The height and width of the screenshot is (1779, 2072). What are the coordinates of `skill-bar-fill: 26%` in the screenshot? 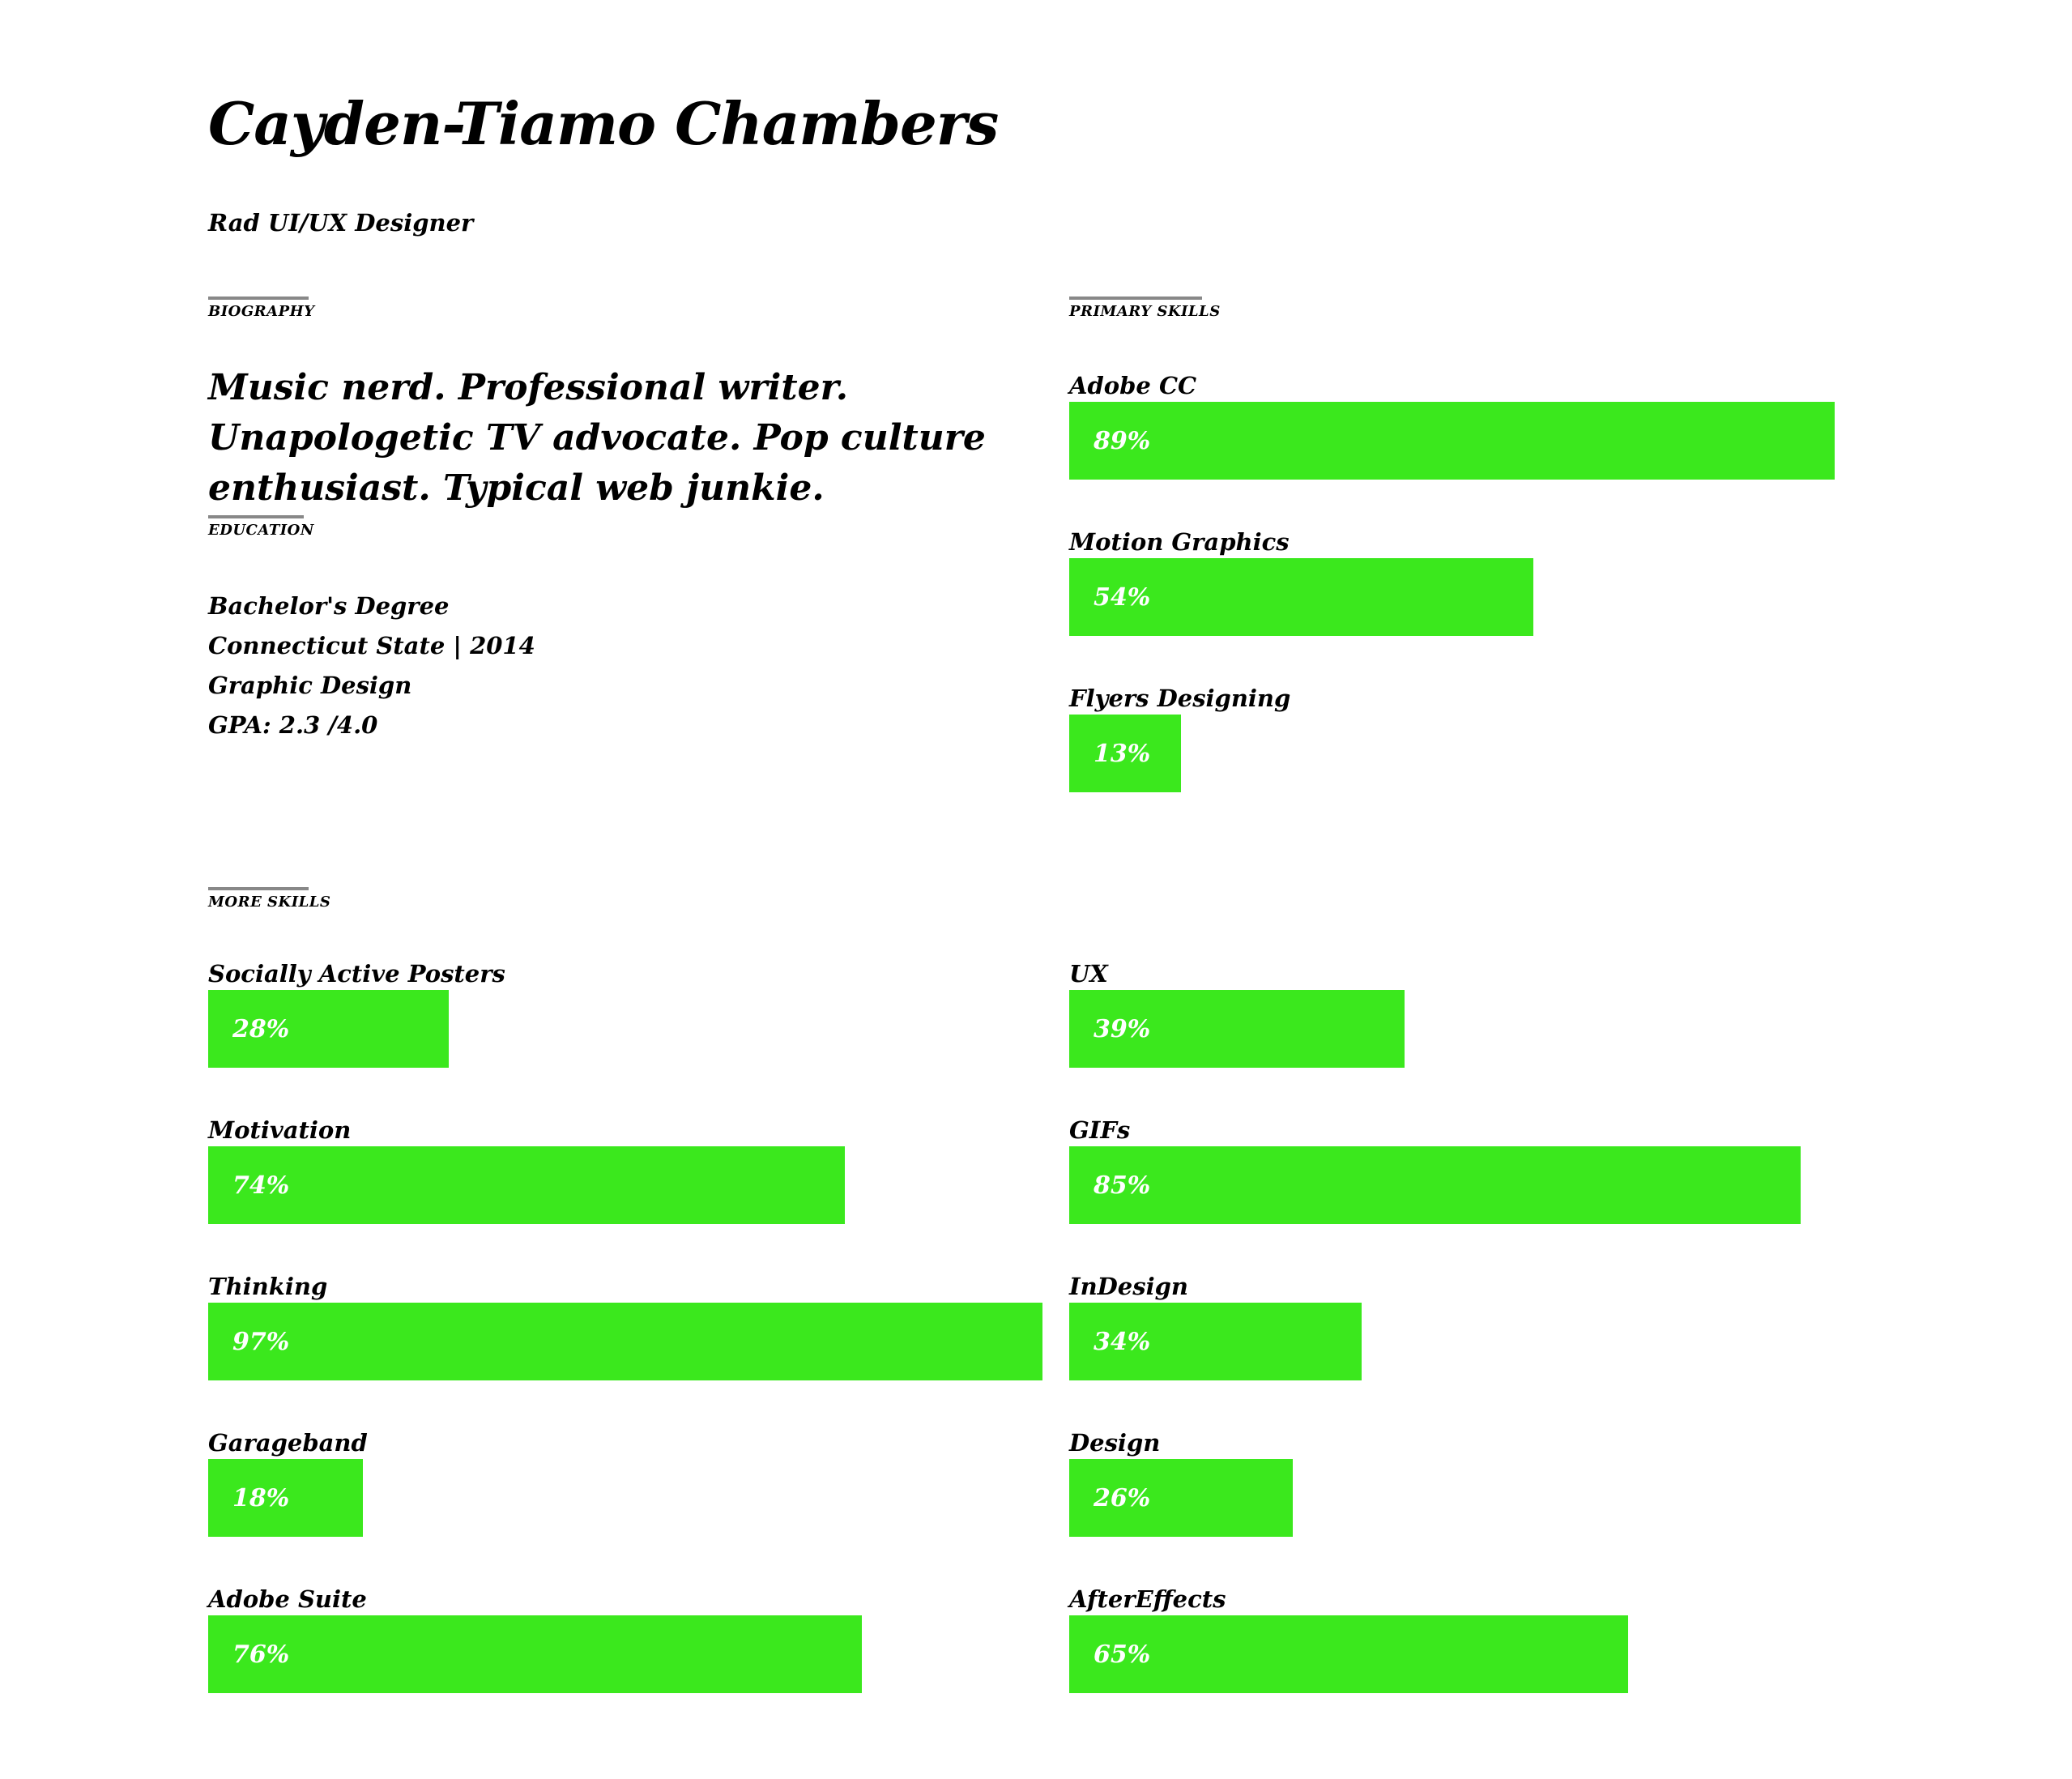 It's located at (1181, 1498).